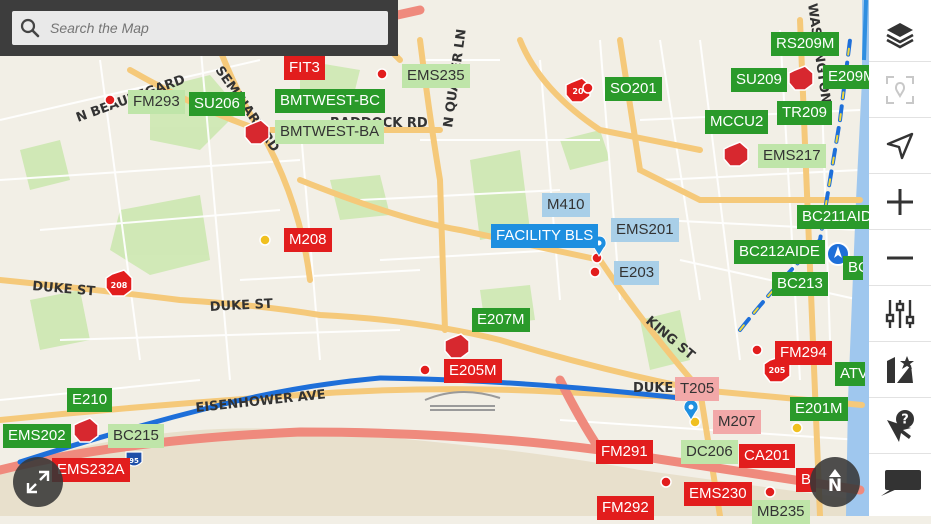  I want to click on map-star-icon, so click(900, 369).